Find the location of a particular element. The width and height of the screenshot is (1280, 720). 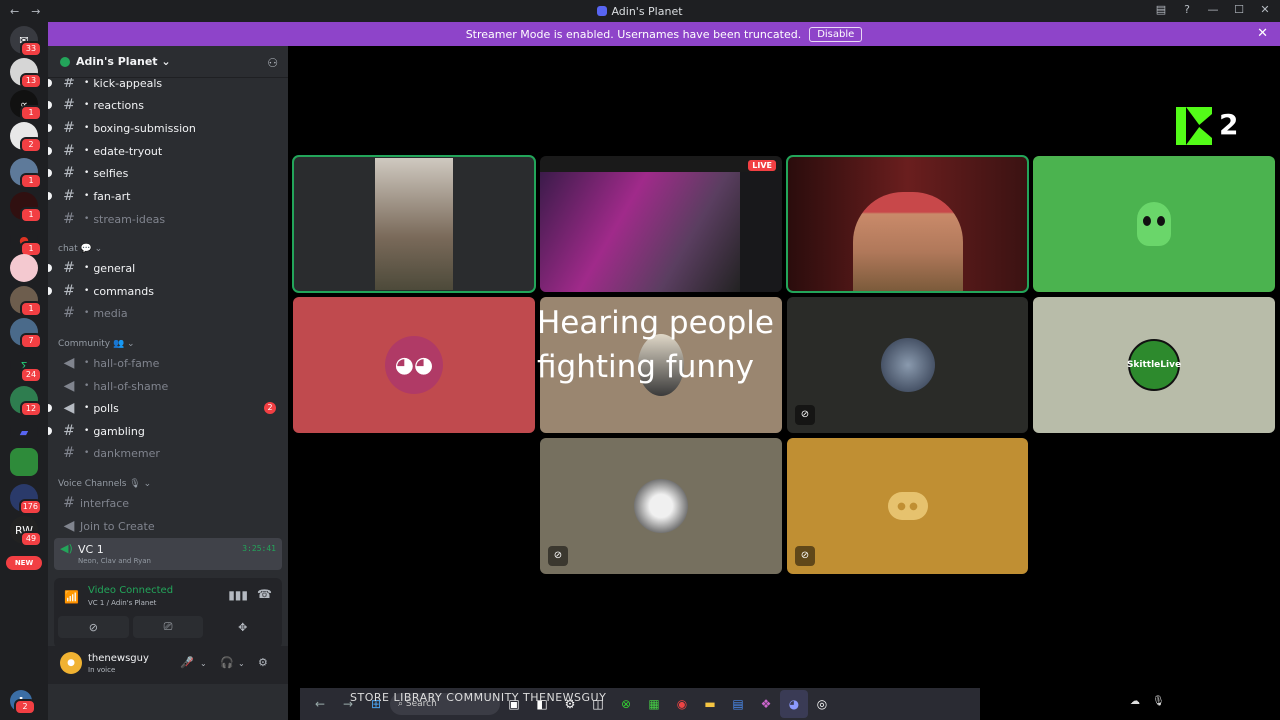

chrome-icon: ◉ is located at coordinates (682, 704).